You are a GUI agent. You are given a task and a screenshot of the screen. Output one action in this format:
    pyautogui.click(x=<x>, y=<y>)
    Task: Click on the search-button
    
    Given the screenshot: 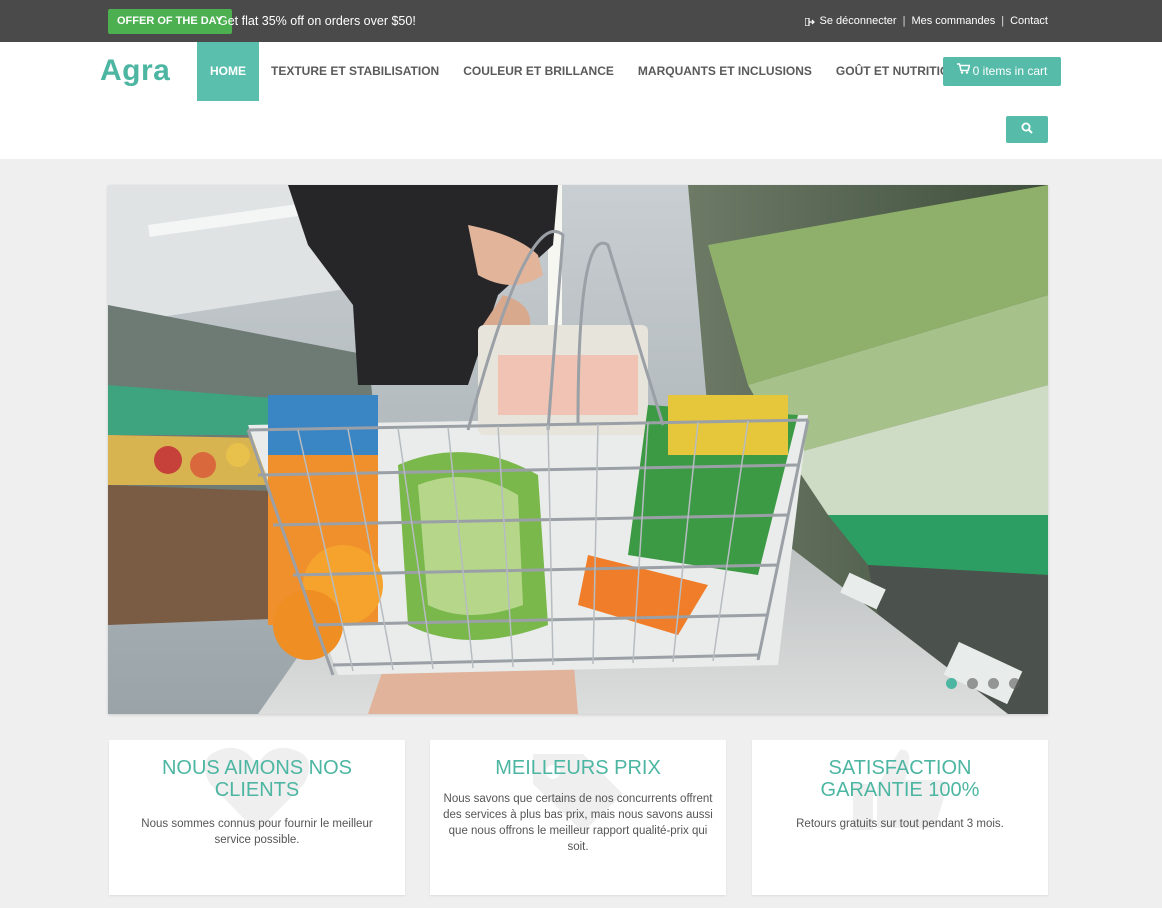 What is the action you would take?
    pyautogui.click(x=1027, y=129)
    